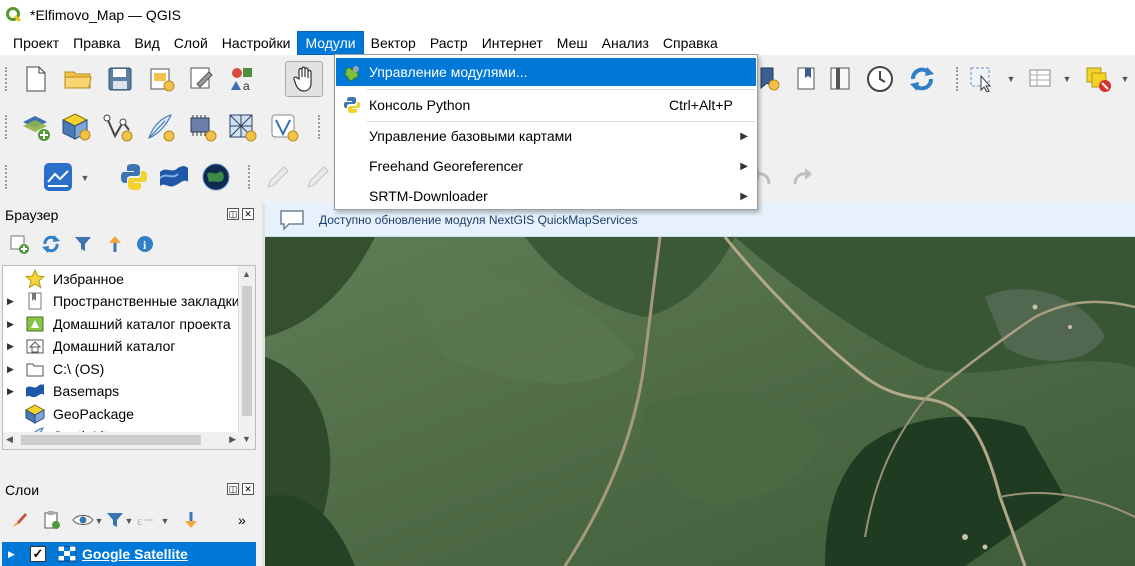  Describe the element at coordinates (118, 127) in the screenshot. I see `new-shapefile-layer-button` at that location.